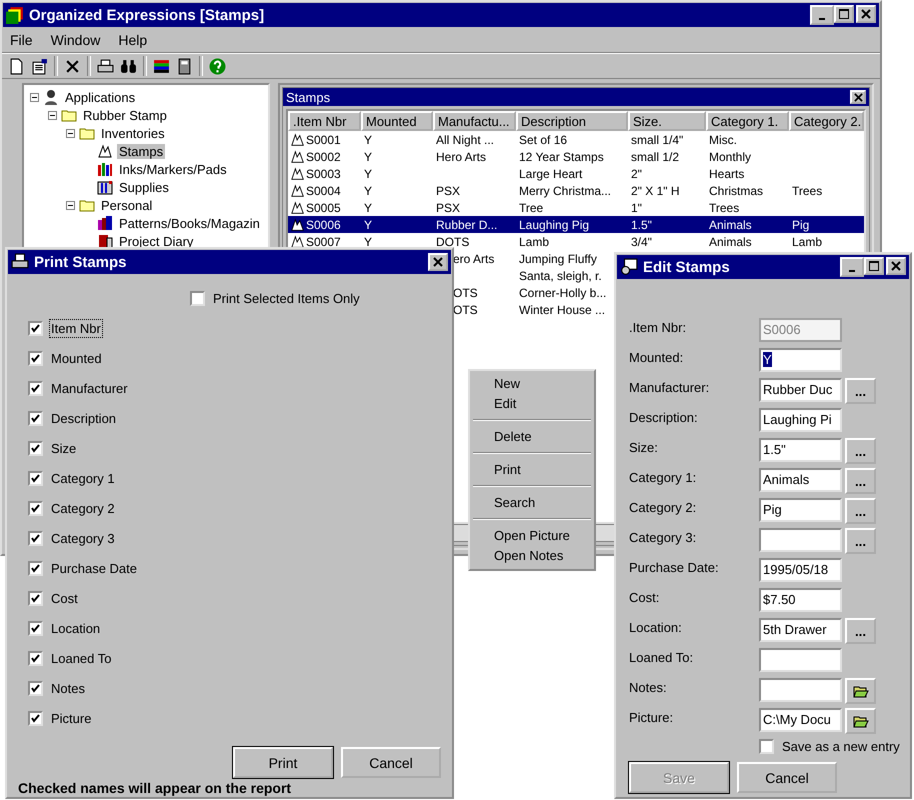 This screenshot has height=800, width=914. What do you see at coordinates (144, 187) in the screenshot?
I see `tree-item: Supplies` at bounding box center [144, 187].